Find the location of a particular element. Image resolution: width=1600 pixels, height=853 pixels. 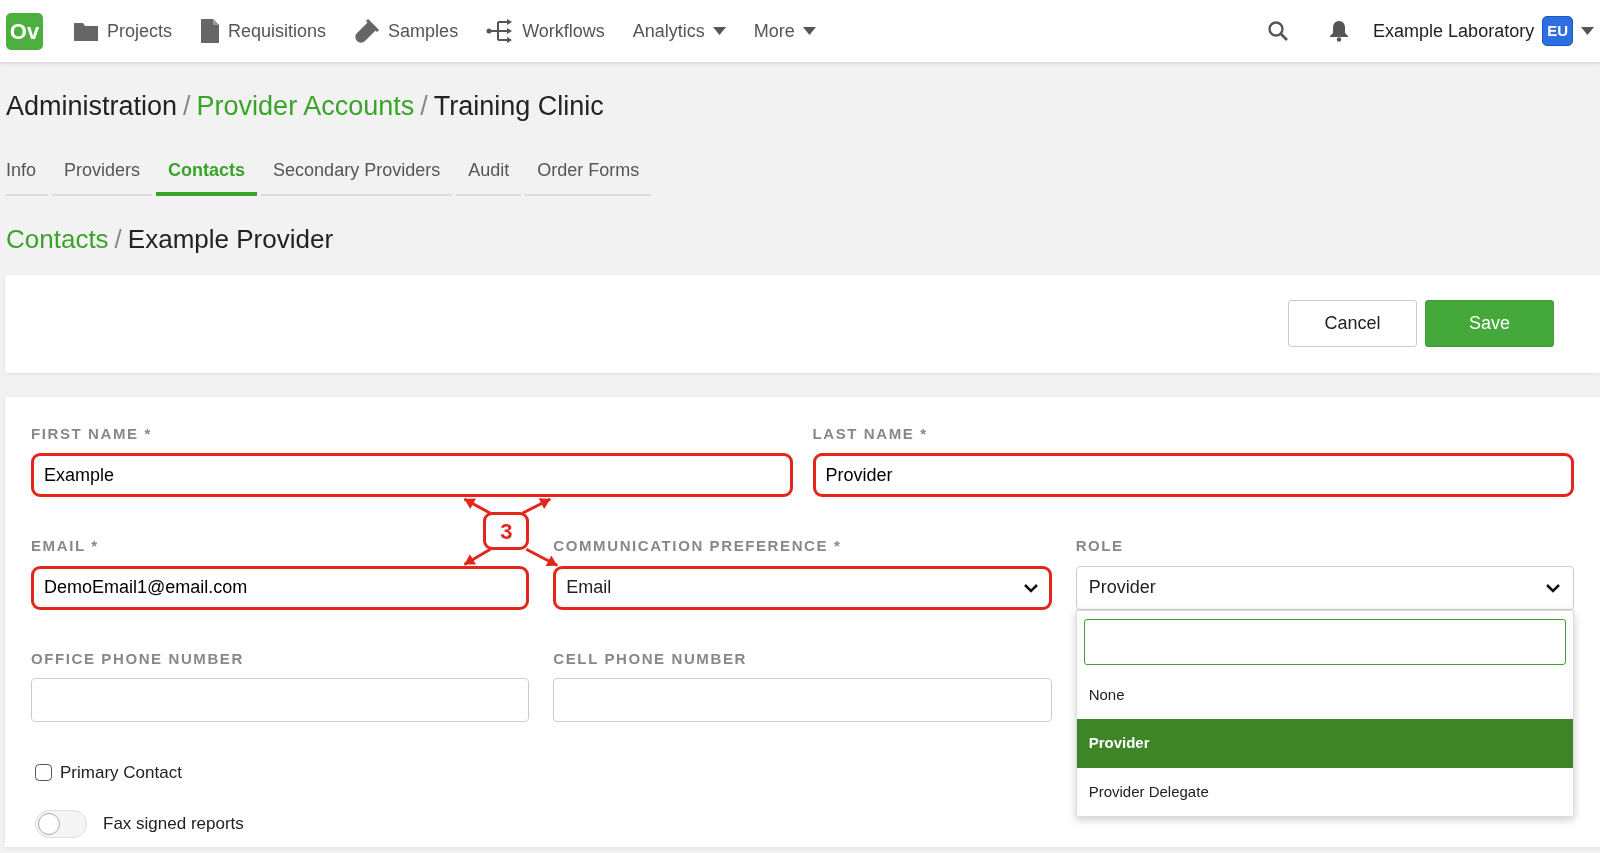

nav-link: More is located at coordinates (784, 31).